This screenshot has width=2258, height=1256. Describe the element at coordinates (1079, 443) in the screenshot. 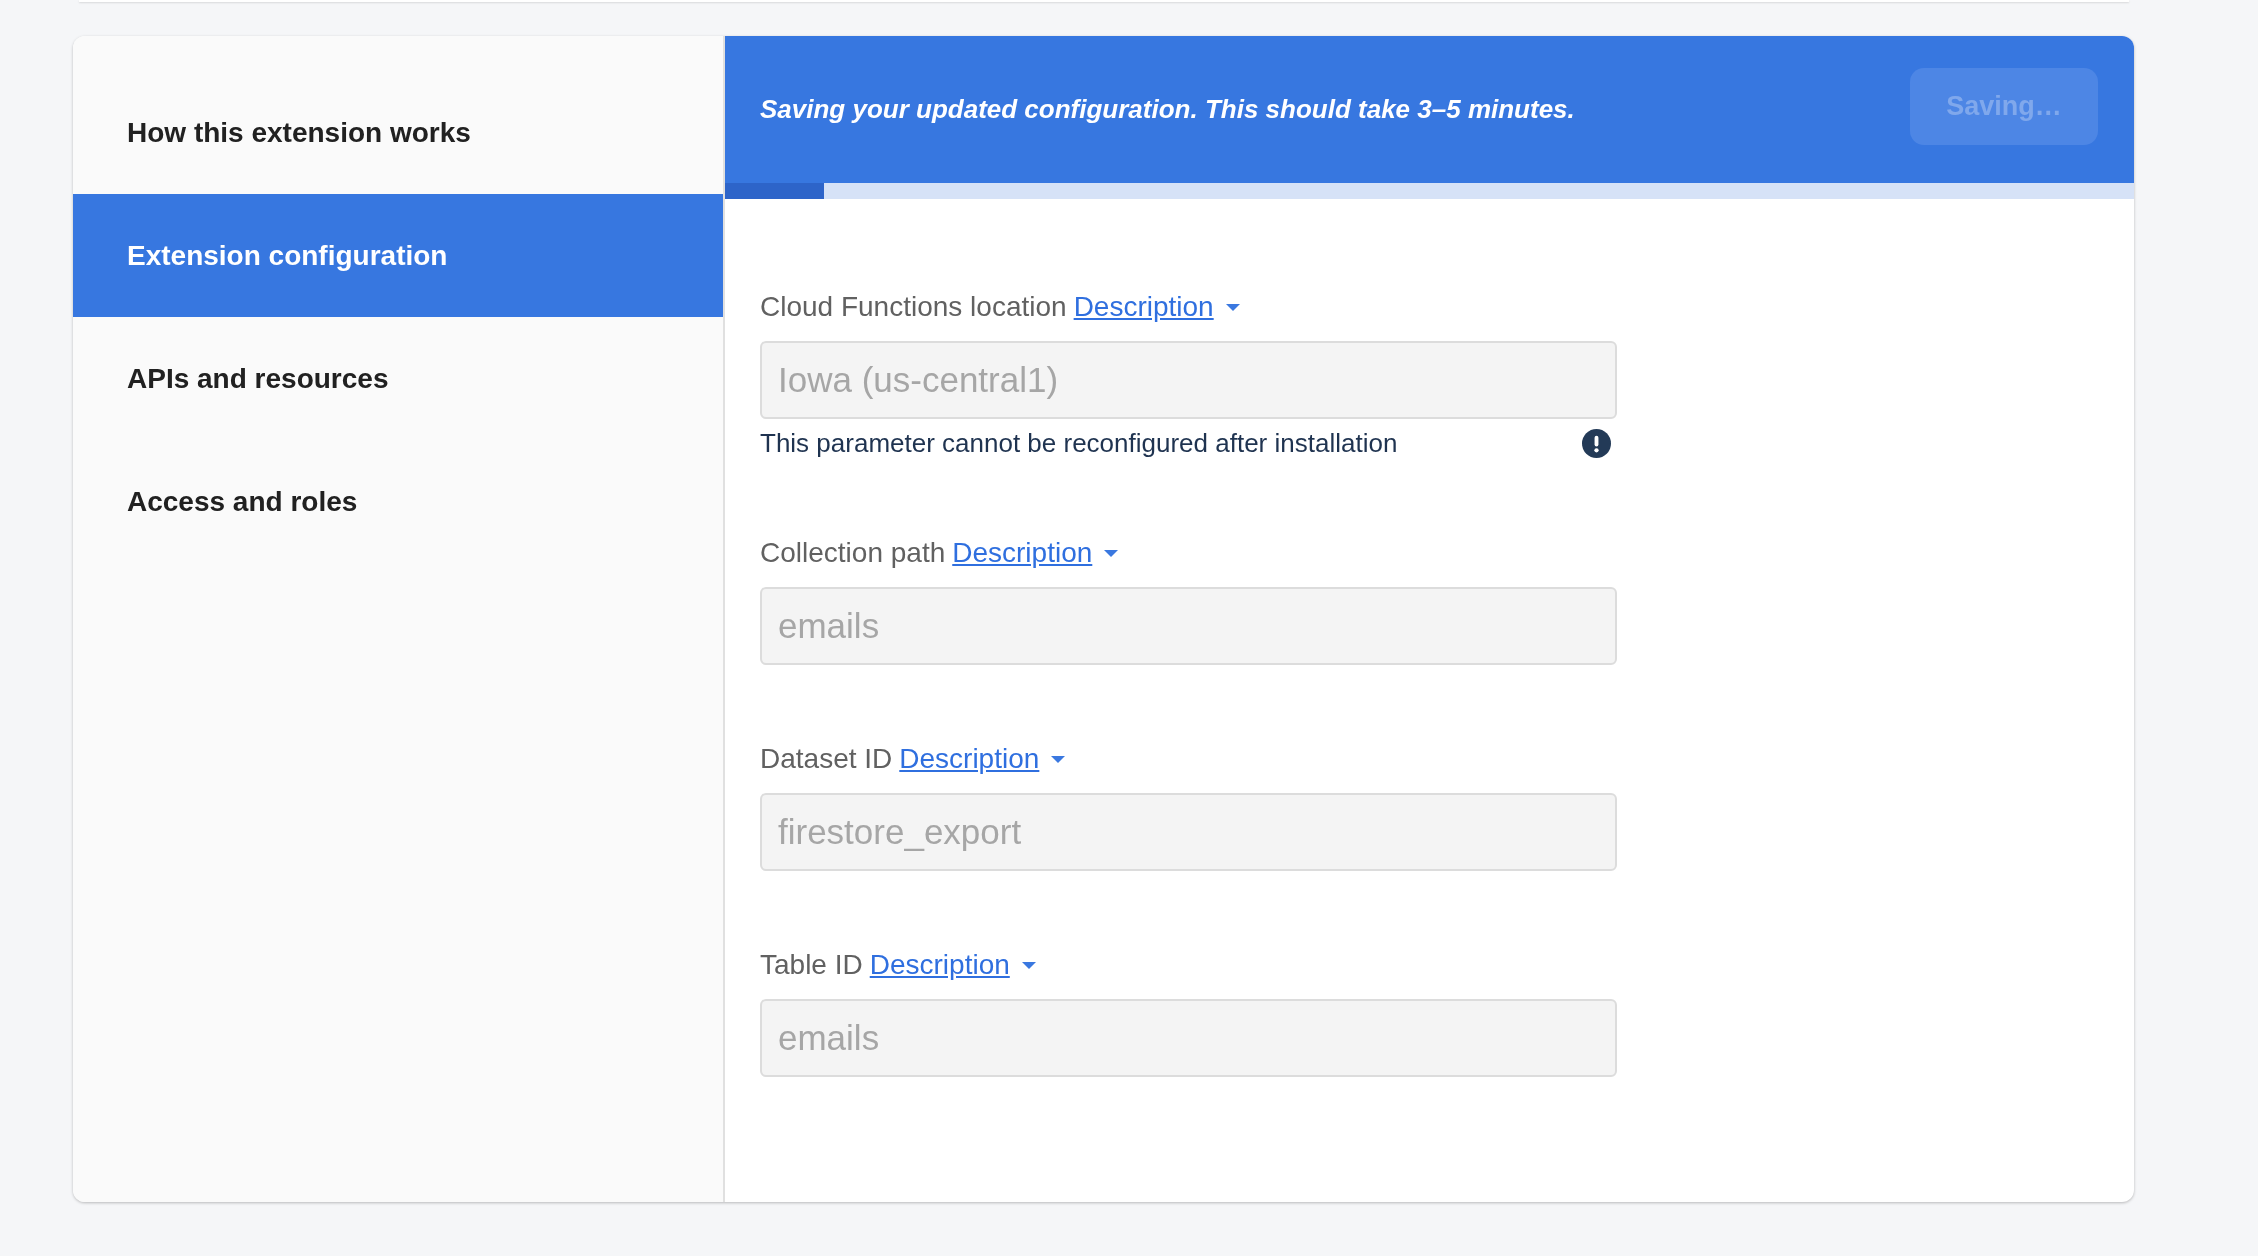

I see `helper-text: This parameter cannot be reconfigured after installation` at that location.